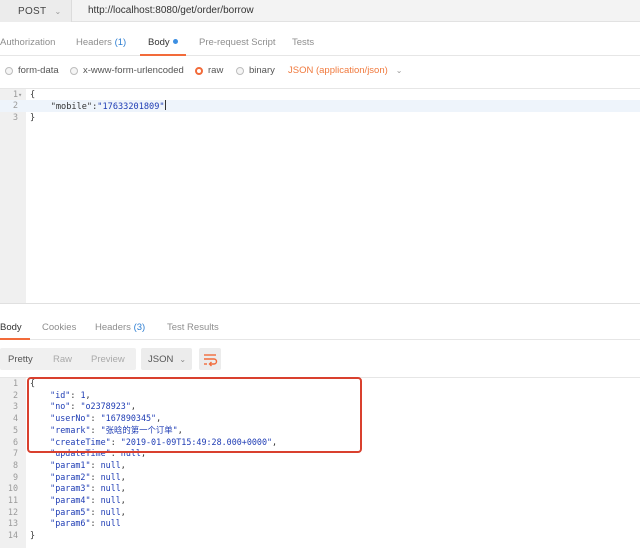 The image size is (640, 548). I want to click on tab-body: Body, so click(163, 42).